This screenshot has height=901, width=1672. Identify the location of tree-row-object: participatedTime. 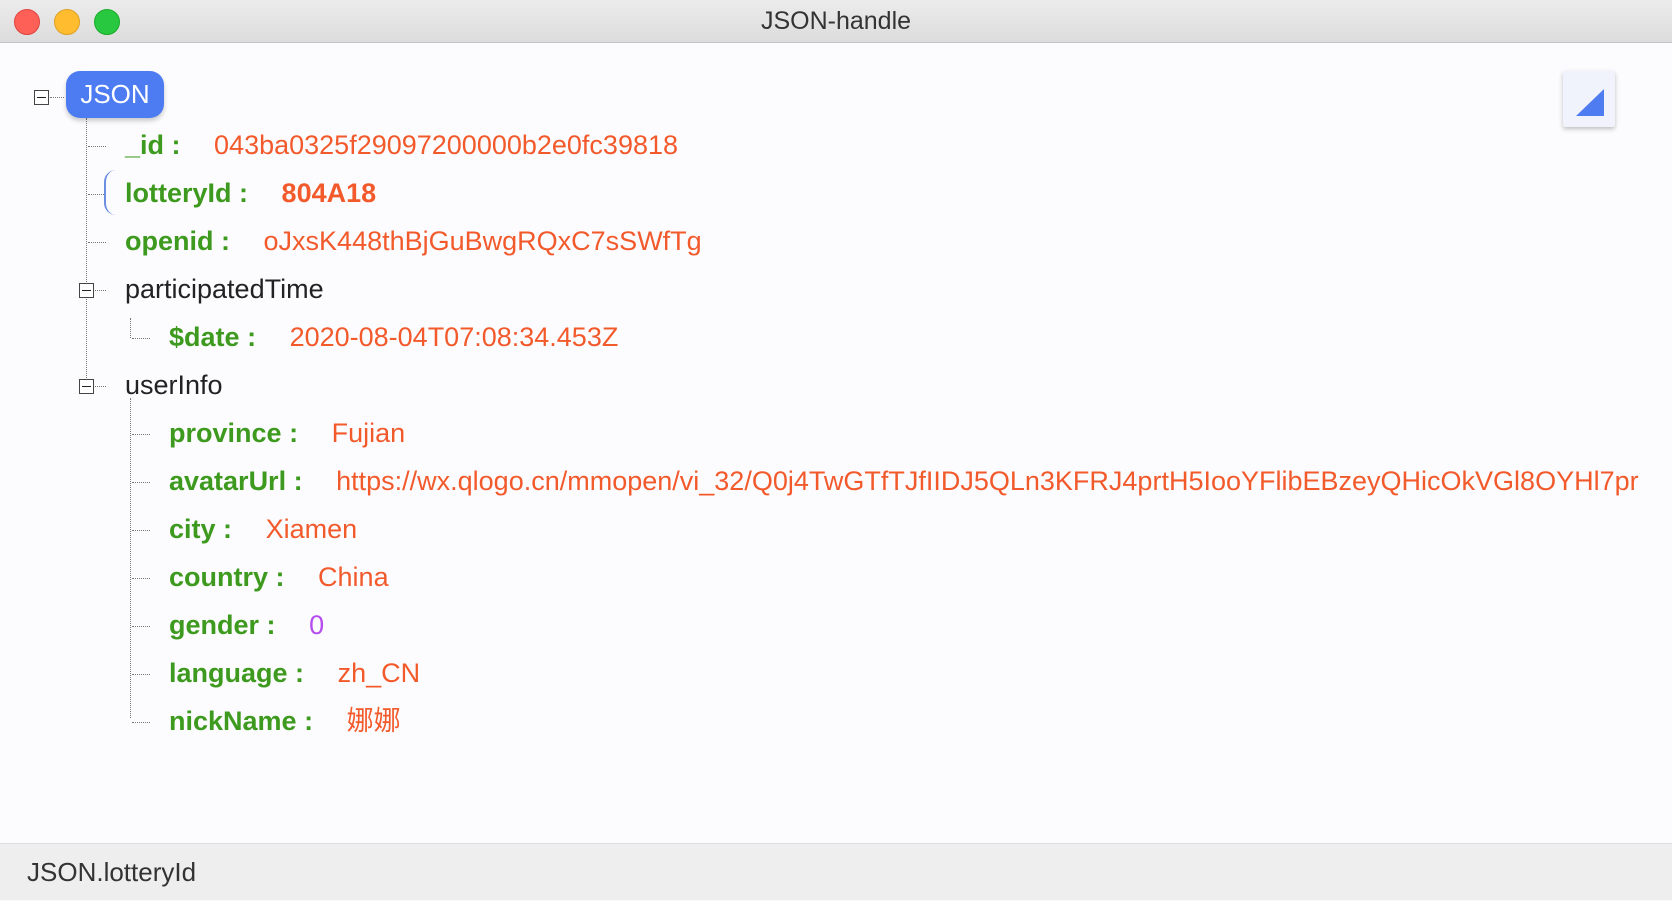
(224, 289).